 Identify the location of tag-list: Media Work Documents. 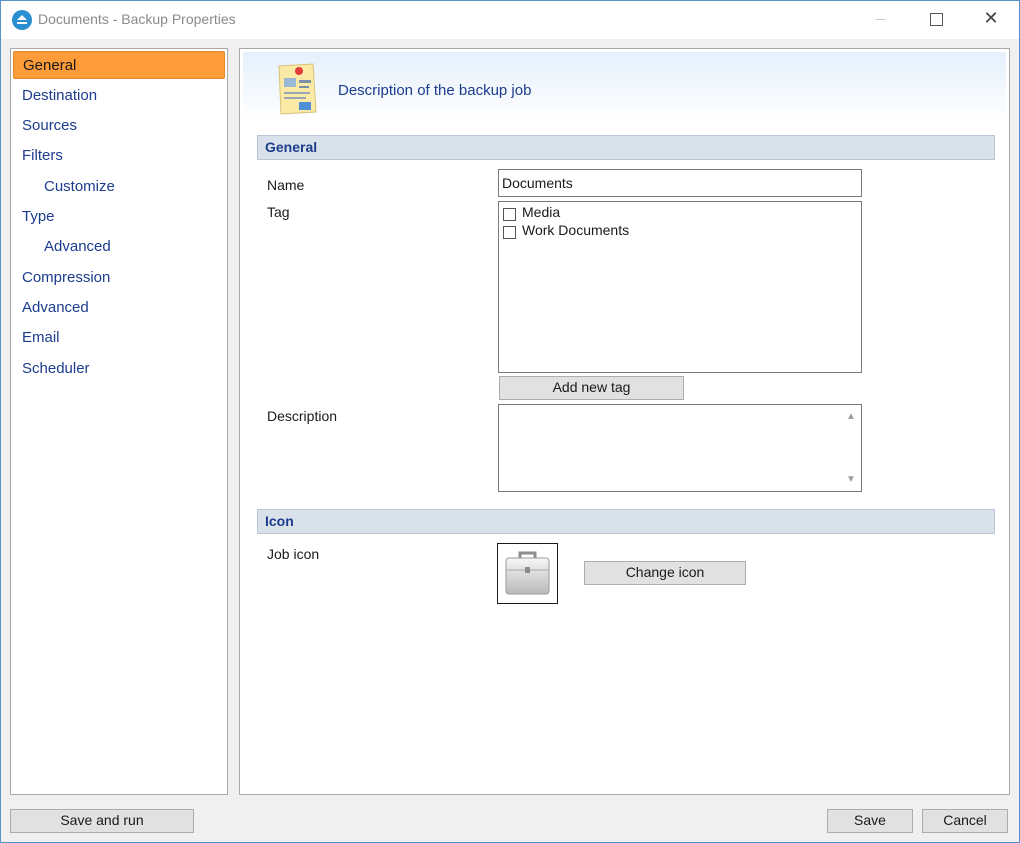
(680, 287).